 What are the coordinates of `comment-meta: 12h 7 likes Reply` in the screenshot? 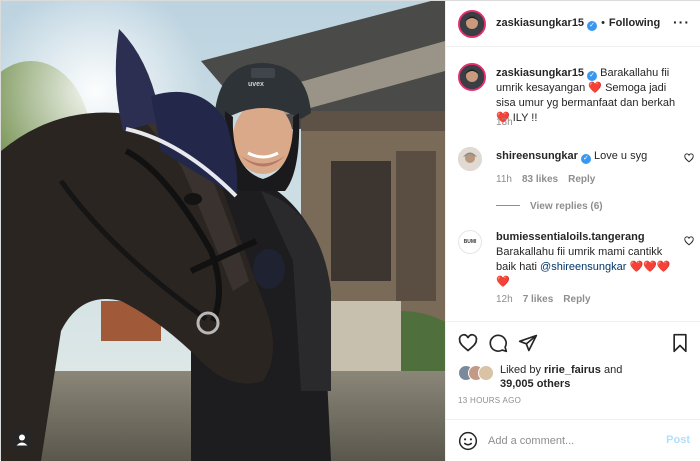 It's located at (543, 299).